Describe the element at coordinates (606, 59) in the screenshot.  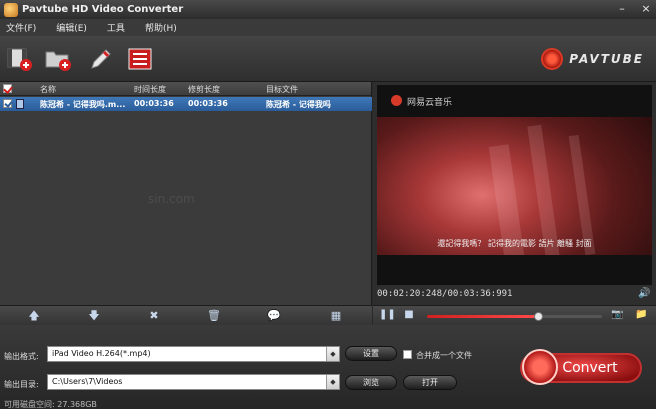
I see `brand-logo-text: PAVTUBE` at that location.